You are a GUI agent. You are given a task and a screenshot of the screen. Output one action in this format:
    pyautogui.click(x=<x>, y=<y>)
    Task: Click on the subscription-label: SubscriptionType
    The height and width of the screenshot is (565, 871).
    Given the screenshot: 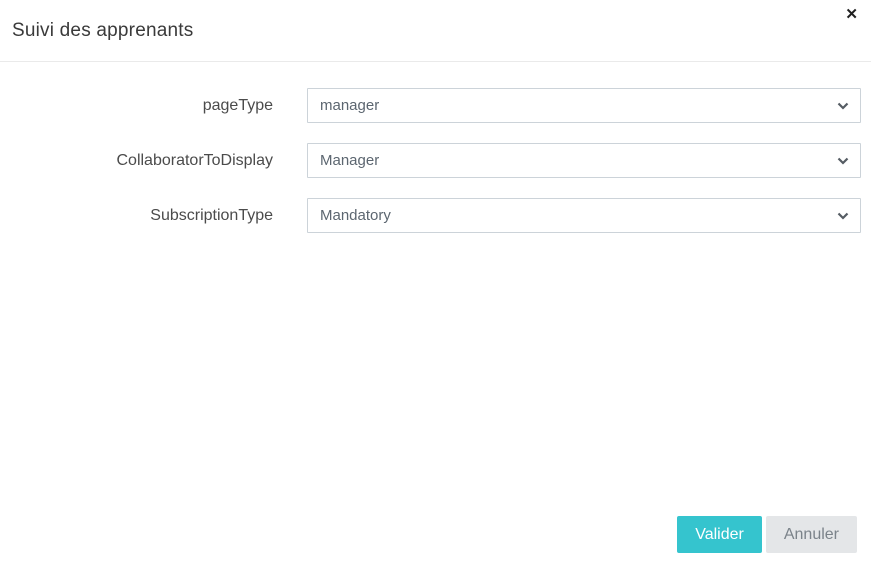 What is the action you would take?
    pyautogui.click(x=211, y=215)
    